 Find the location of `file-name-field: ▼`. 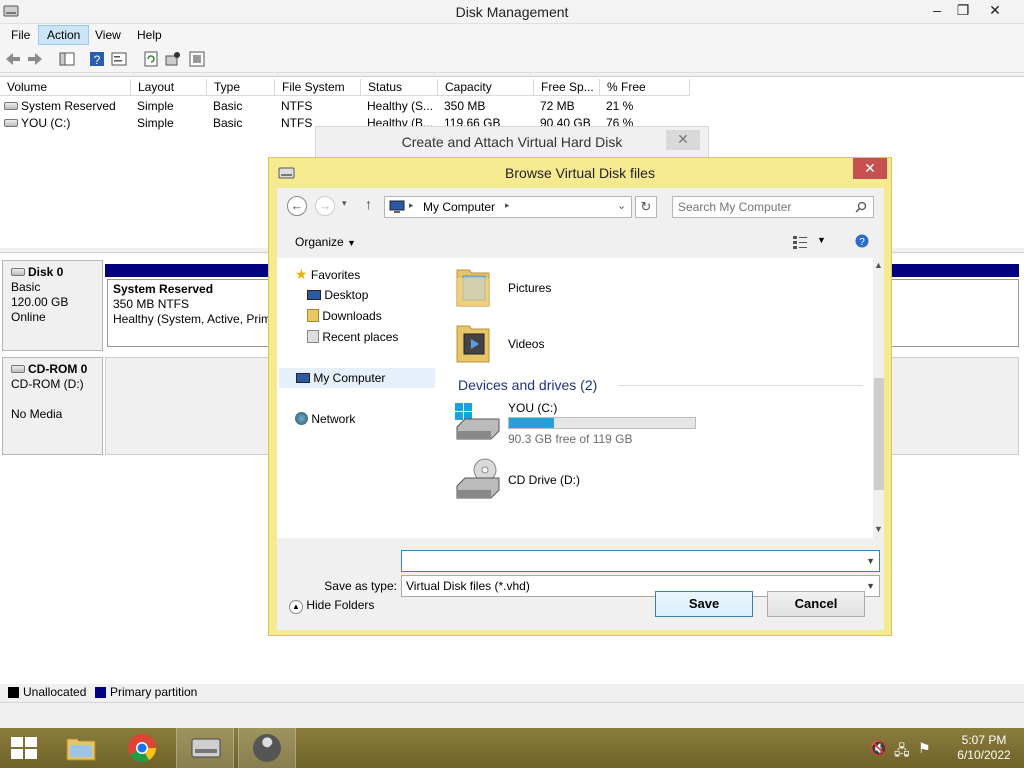

file-name-field: ▼ is located at coordinates (640, 561).